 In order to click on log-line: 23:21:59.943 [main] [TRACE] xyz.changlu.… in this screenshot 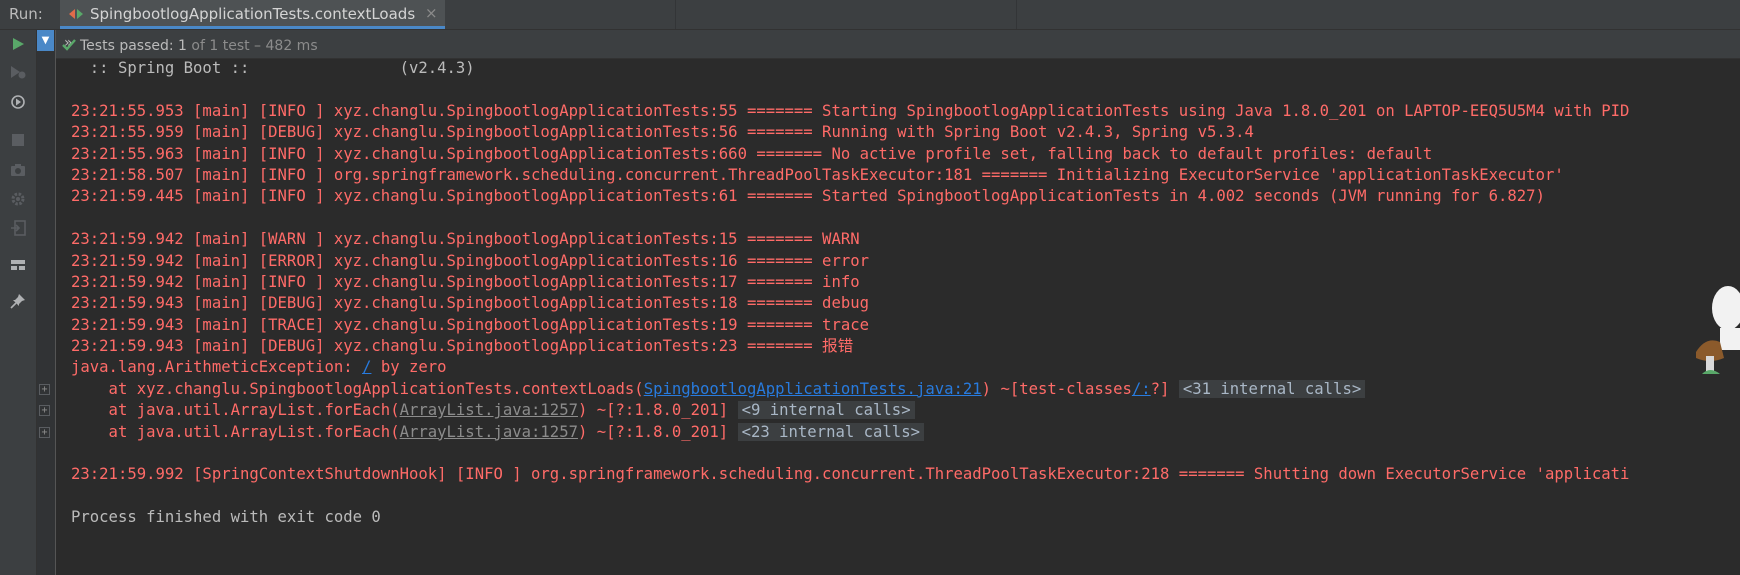, I will do `click(470, 324)`.